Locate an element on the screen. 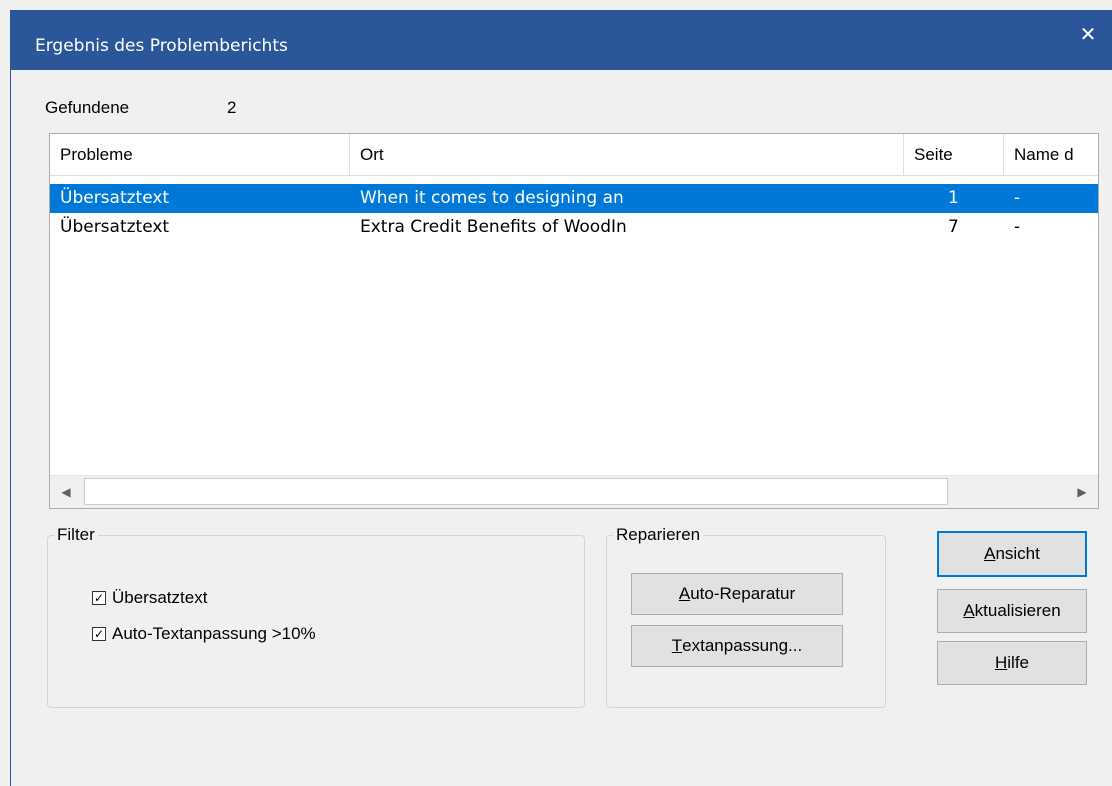 This screenshot has height=786, width=1112. title-bar: Ergebnis des Problemberichts ✕ is located at coordinates (561, 40).